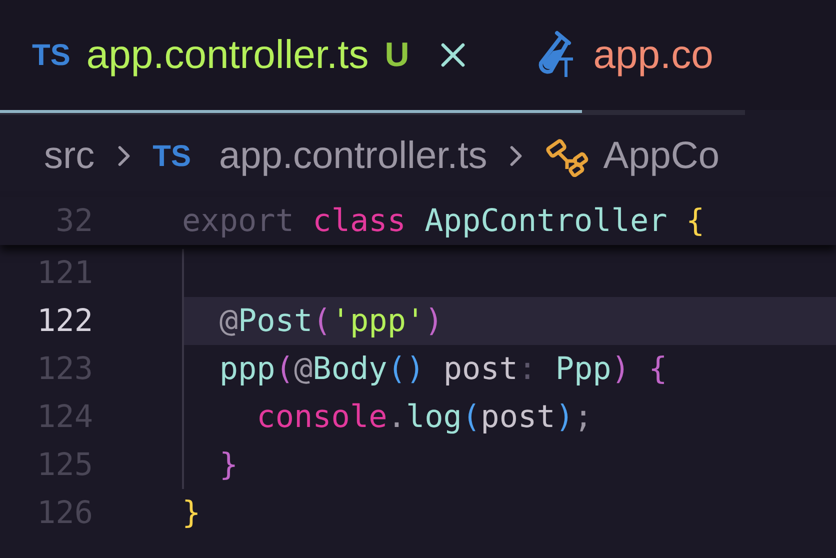  What do you see at coordinates (397, 55) in the screenshot?
I see `untracked-status: U` at bounding box center [397, 55].